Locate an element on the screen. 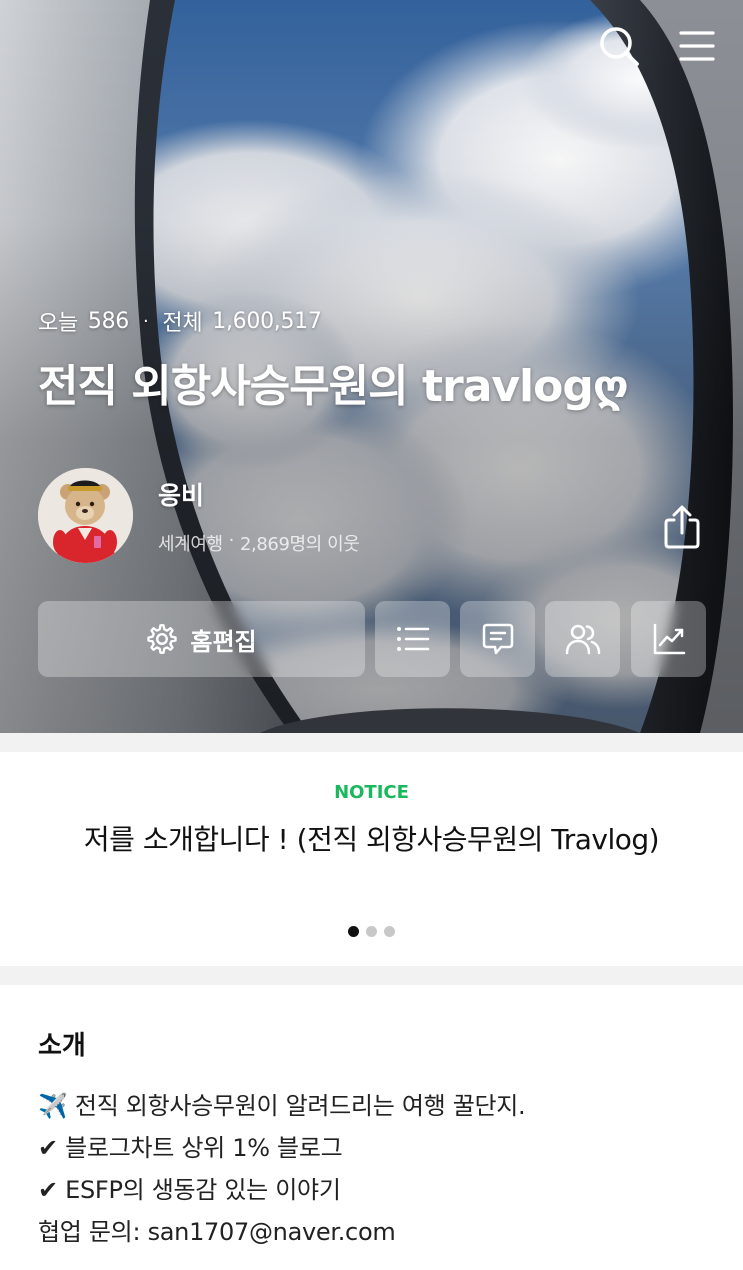 This screenshot has width=743, height=1270. search-icon is located at coordinates (619, 46).